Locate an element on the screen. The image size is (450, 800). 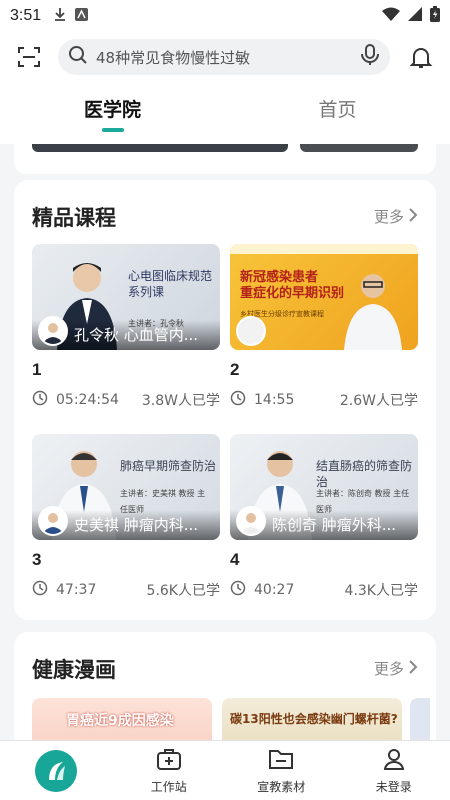
thumbnail-title: 新冠感染患者 重症化的早期识别 is located at coordinates (292, 285).